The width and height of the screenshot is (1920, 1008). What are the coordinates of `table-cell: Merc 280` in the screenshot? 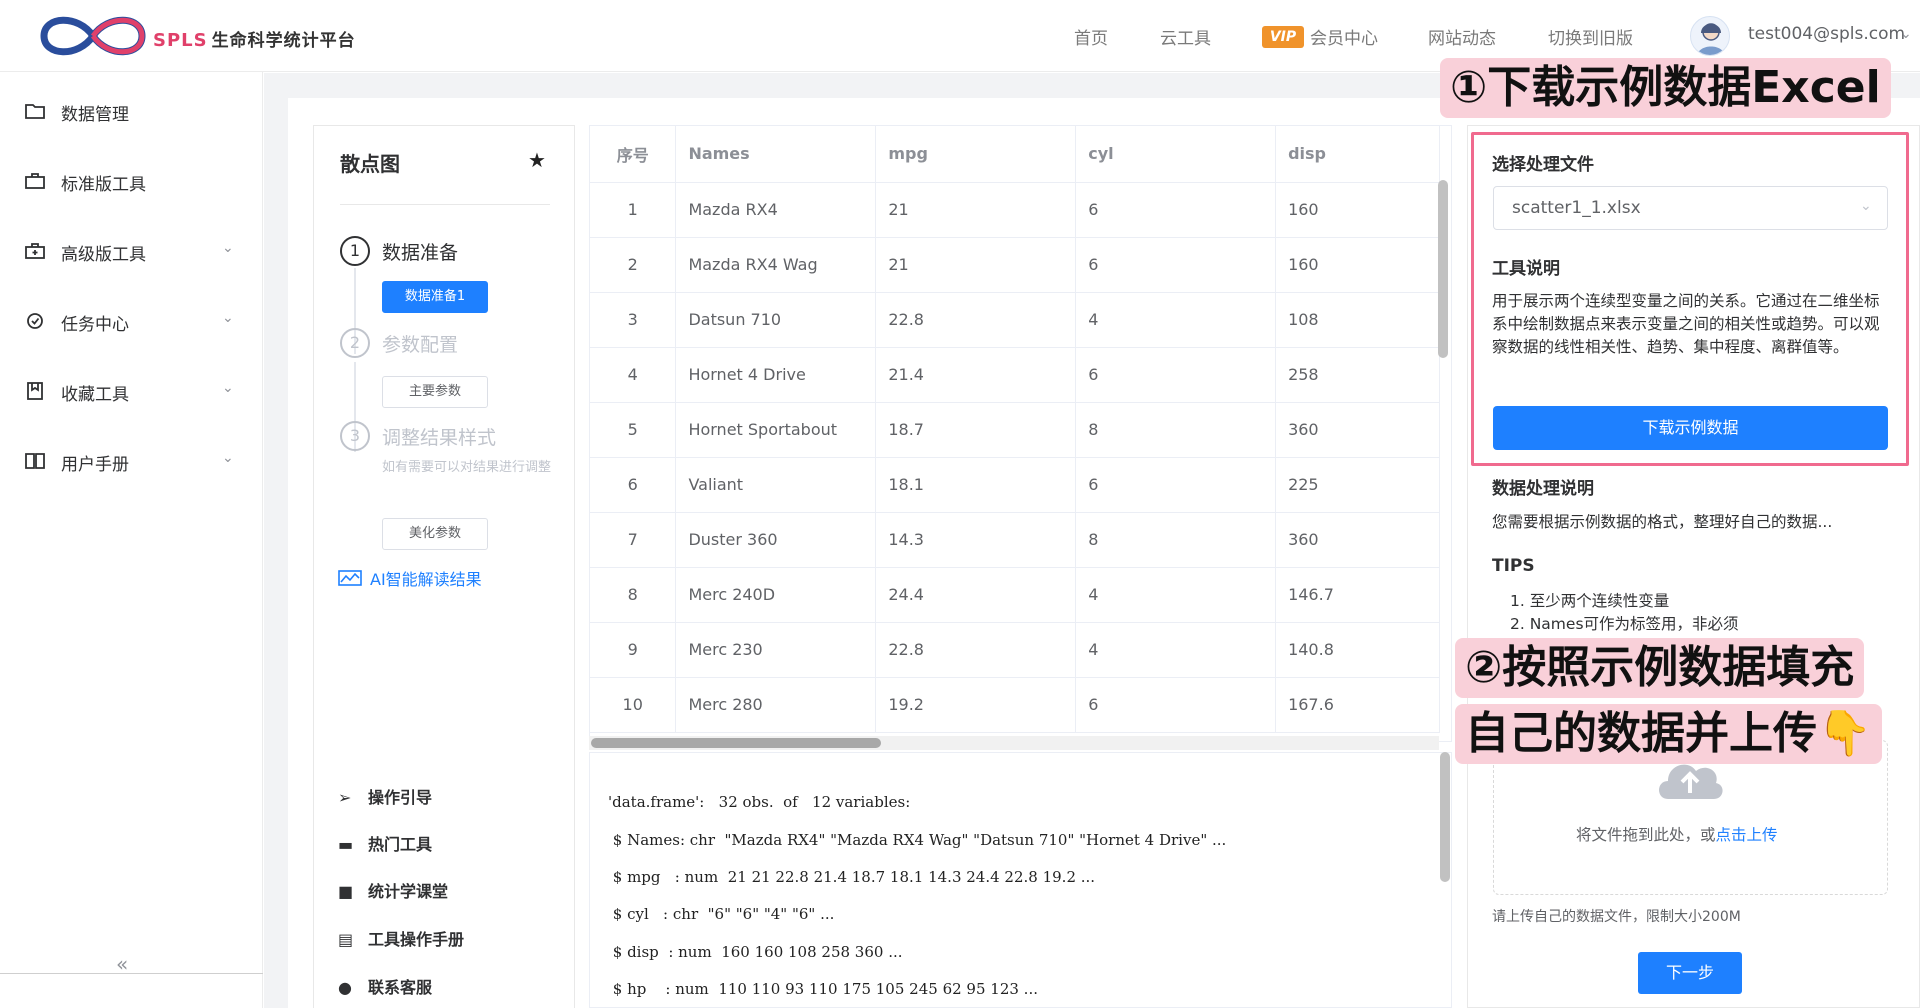 It's located at (776, 705).